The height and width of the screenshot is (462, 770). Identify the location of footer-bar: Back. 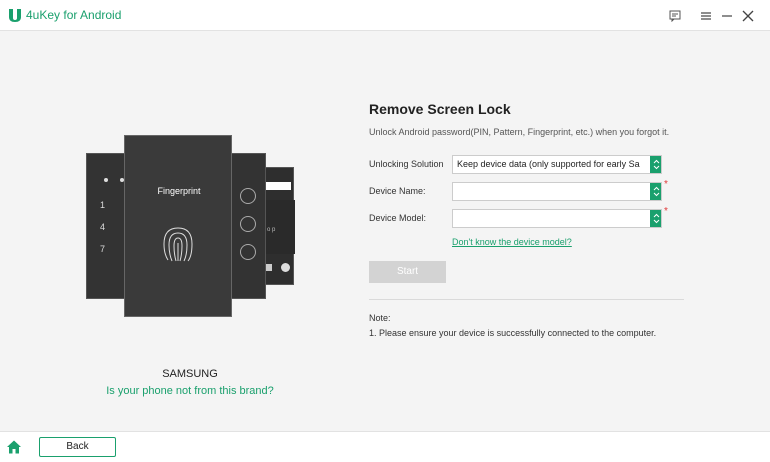
(385, 446).